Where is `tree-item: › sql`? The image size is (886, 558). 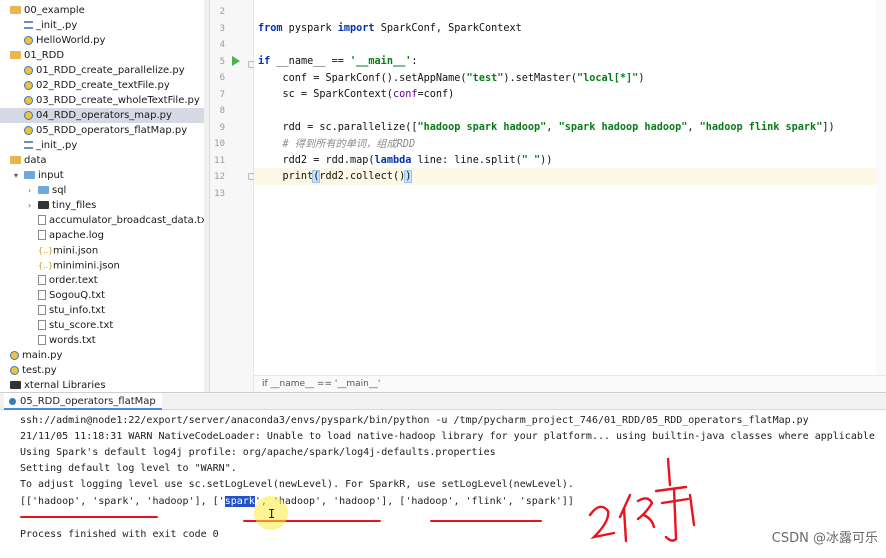 tree-item: › sql is located at coordinates (33, 190).